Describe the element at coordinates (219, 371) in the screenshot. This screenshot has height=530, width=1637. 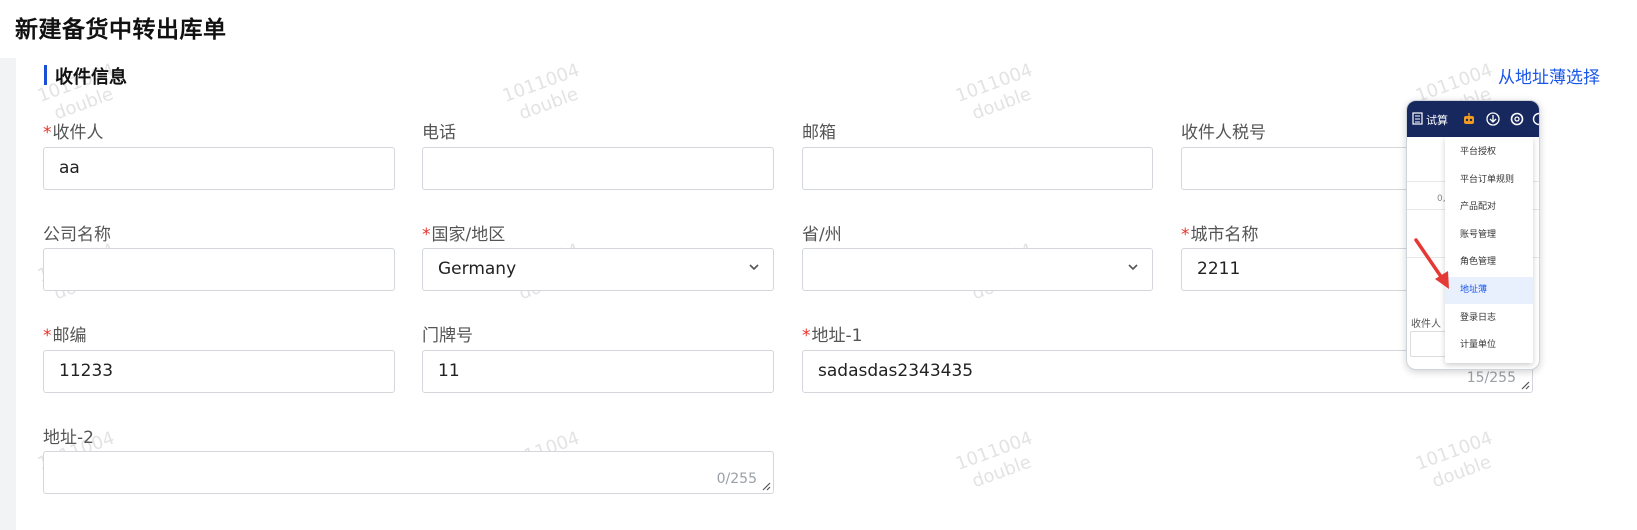
I see `postcode-input: 11233` at that location.